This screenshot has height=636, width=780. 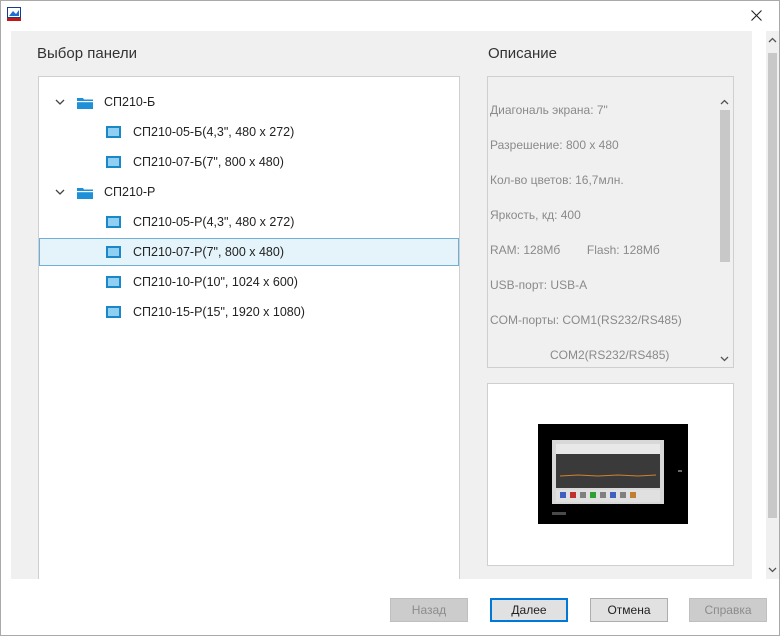 I want to click on description-line: RAM: 128Мб Flash: 128Мб, so click(x=575, y=250).